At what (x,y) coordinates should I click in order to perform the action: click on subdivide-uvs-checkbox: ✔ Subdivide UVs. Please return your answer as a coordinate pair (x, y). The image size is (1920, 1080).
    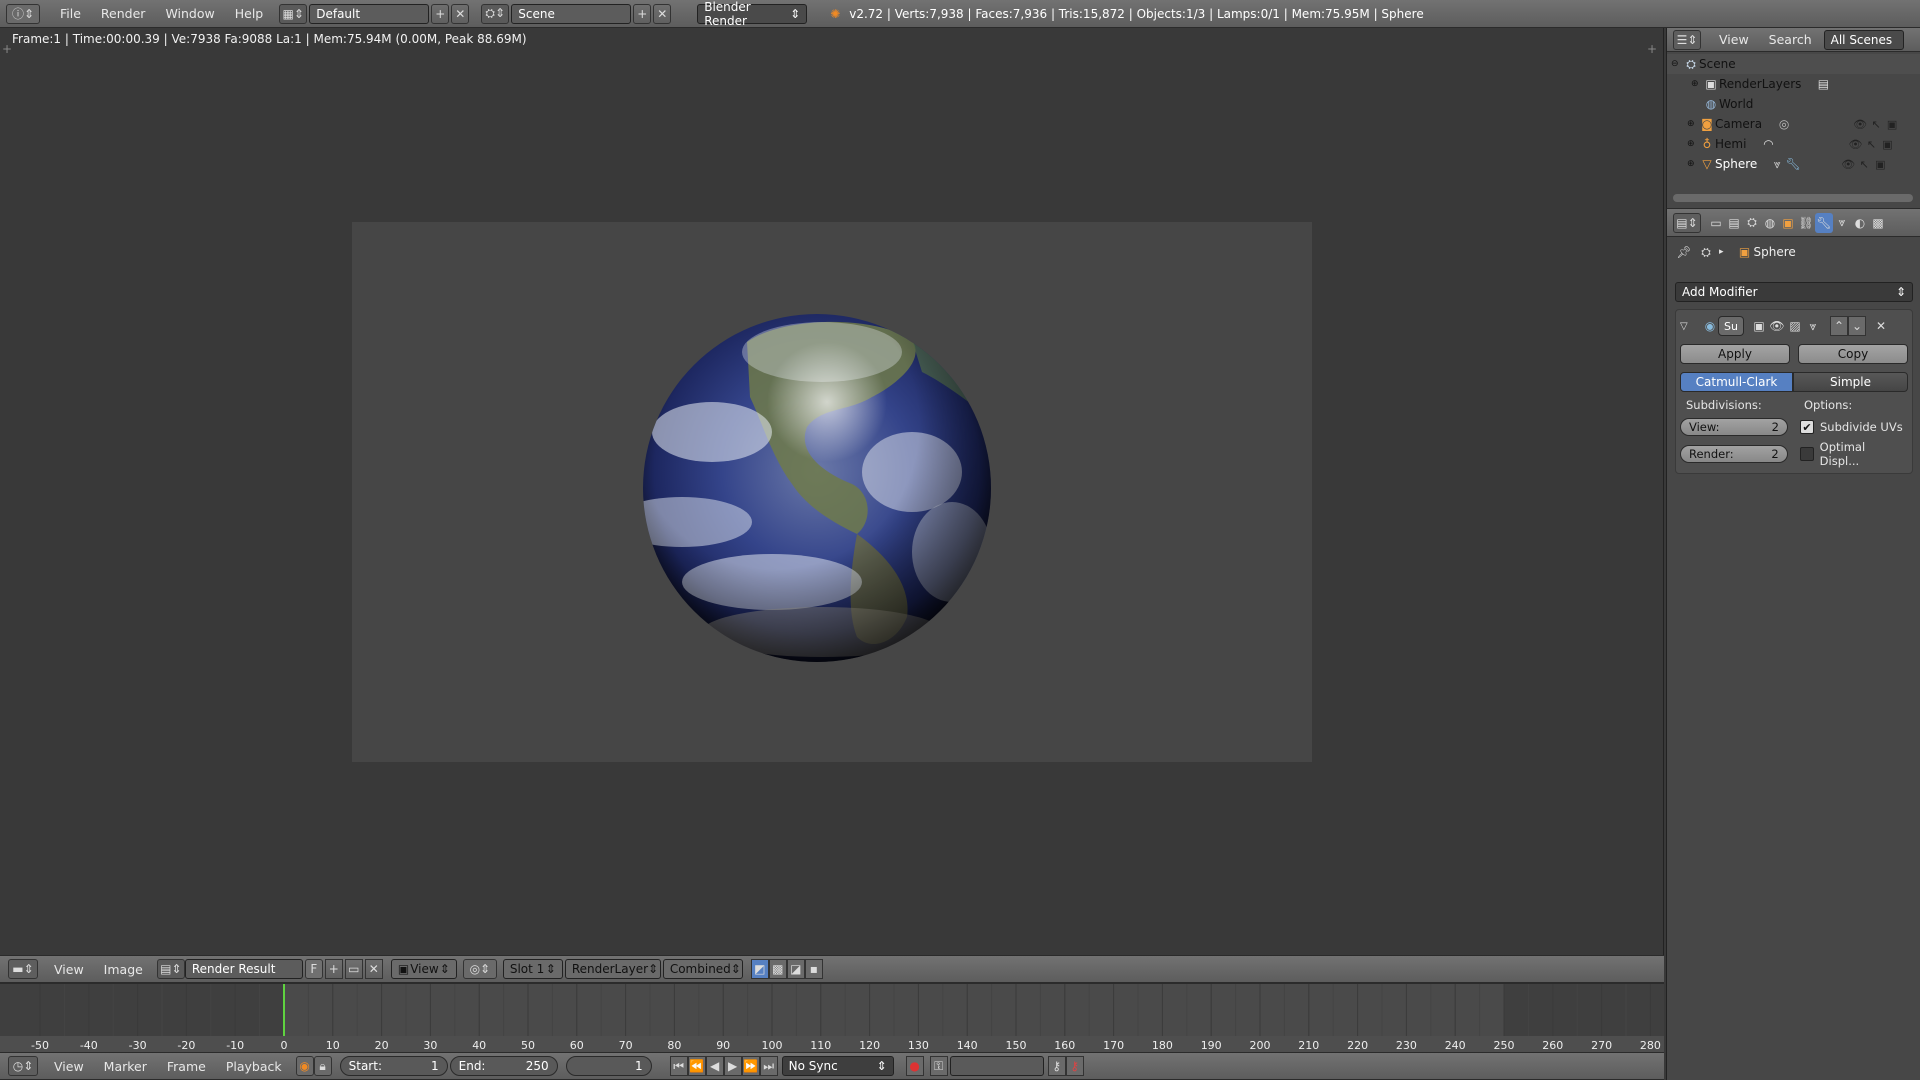
    Looking at the image, I should click on (1851, 427).